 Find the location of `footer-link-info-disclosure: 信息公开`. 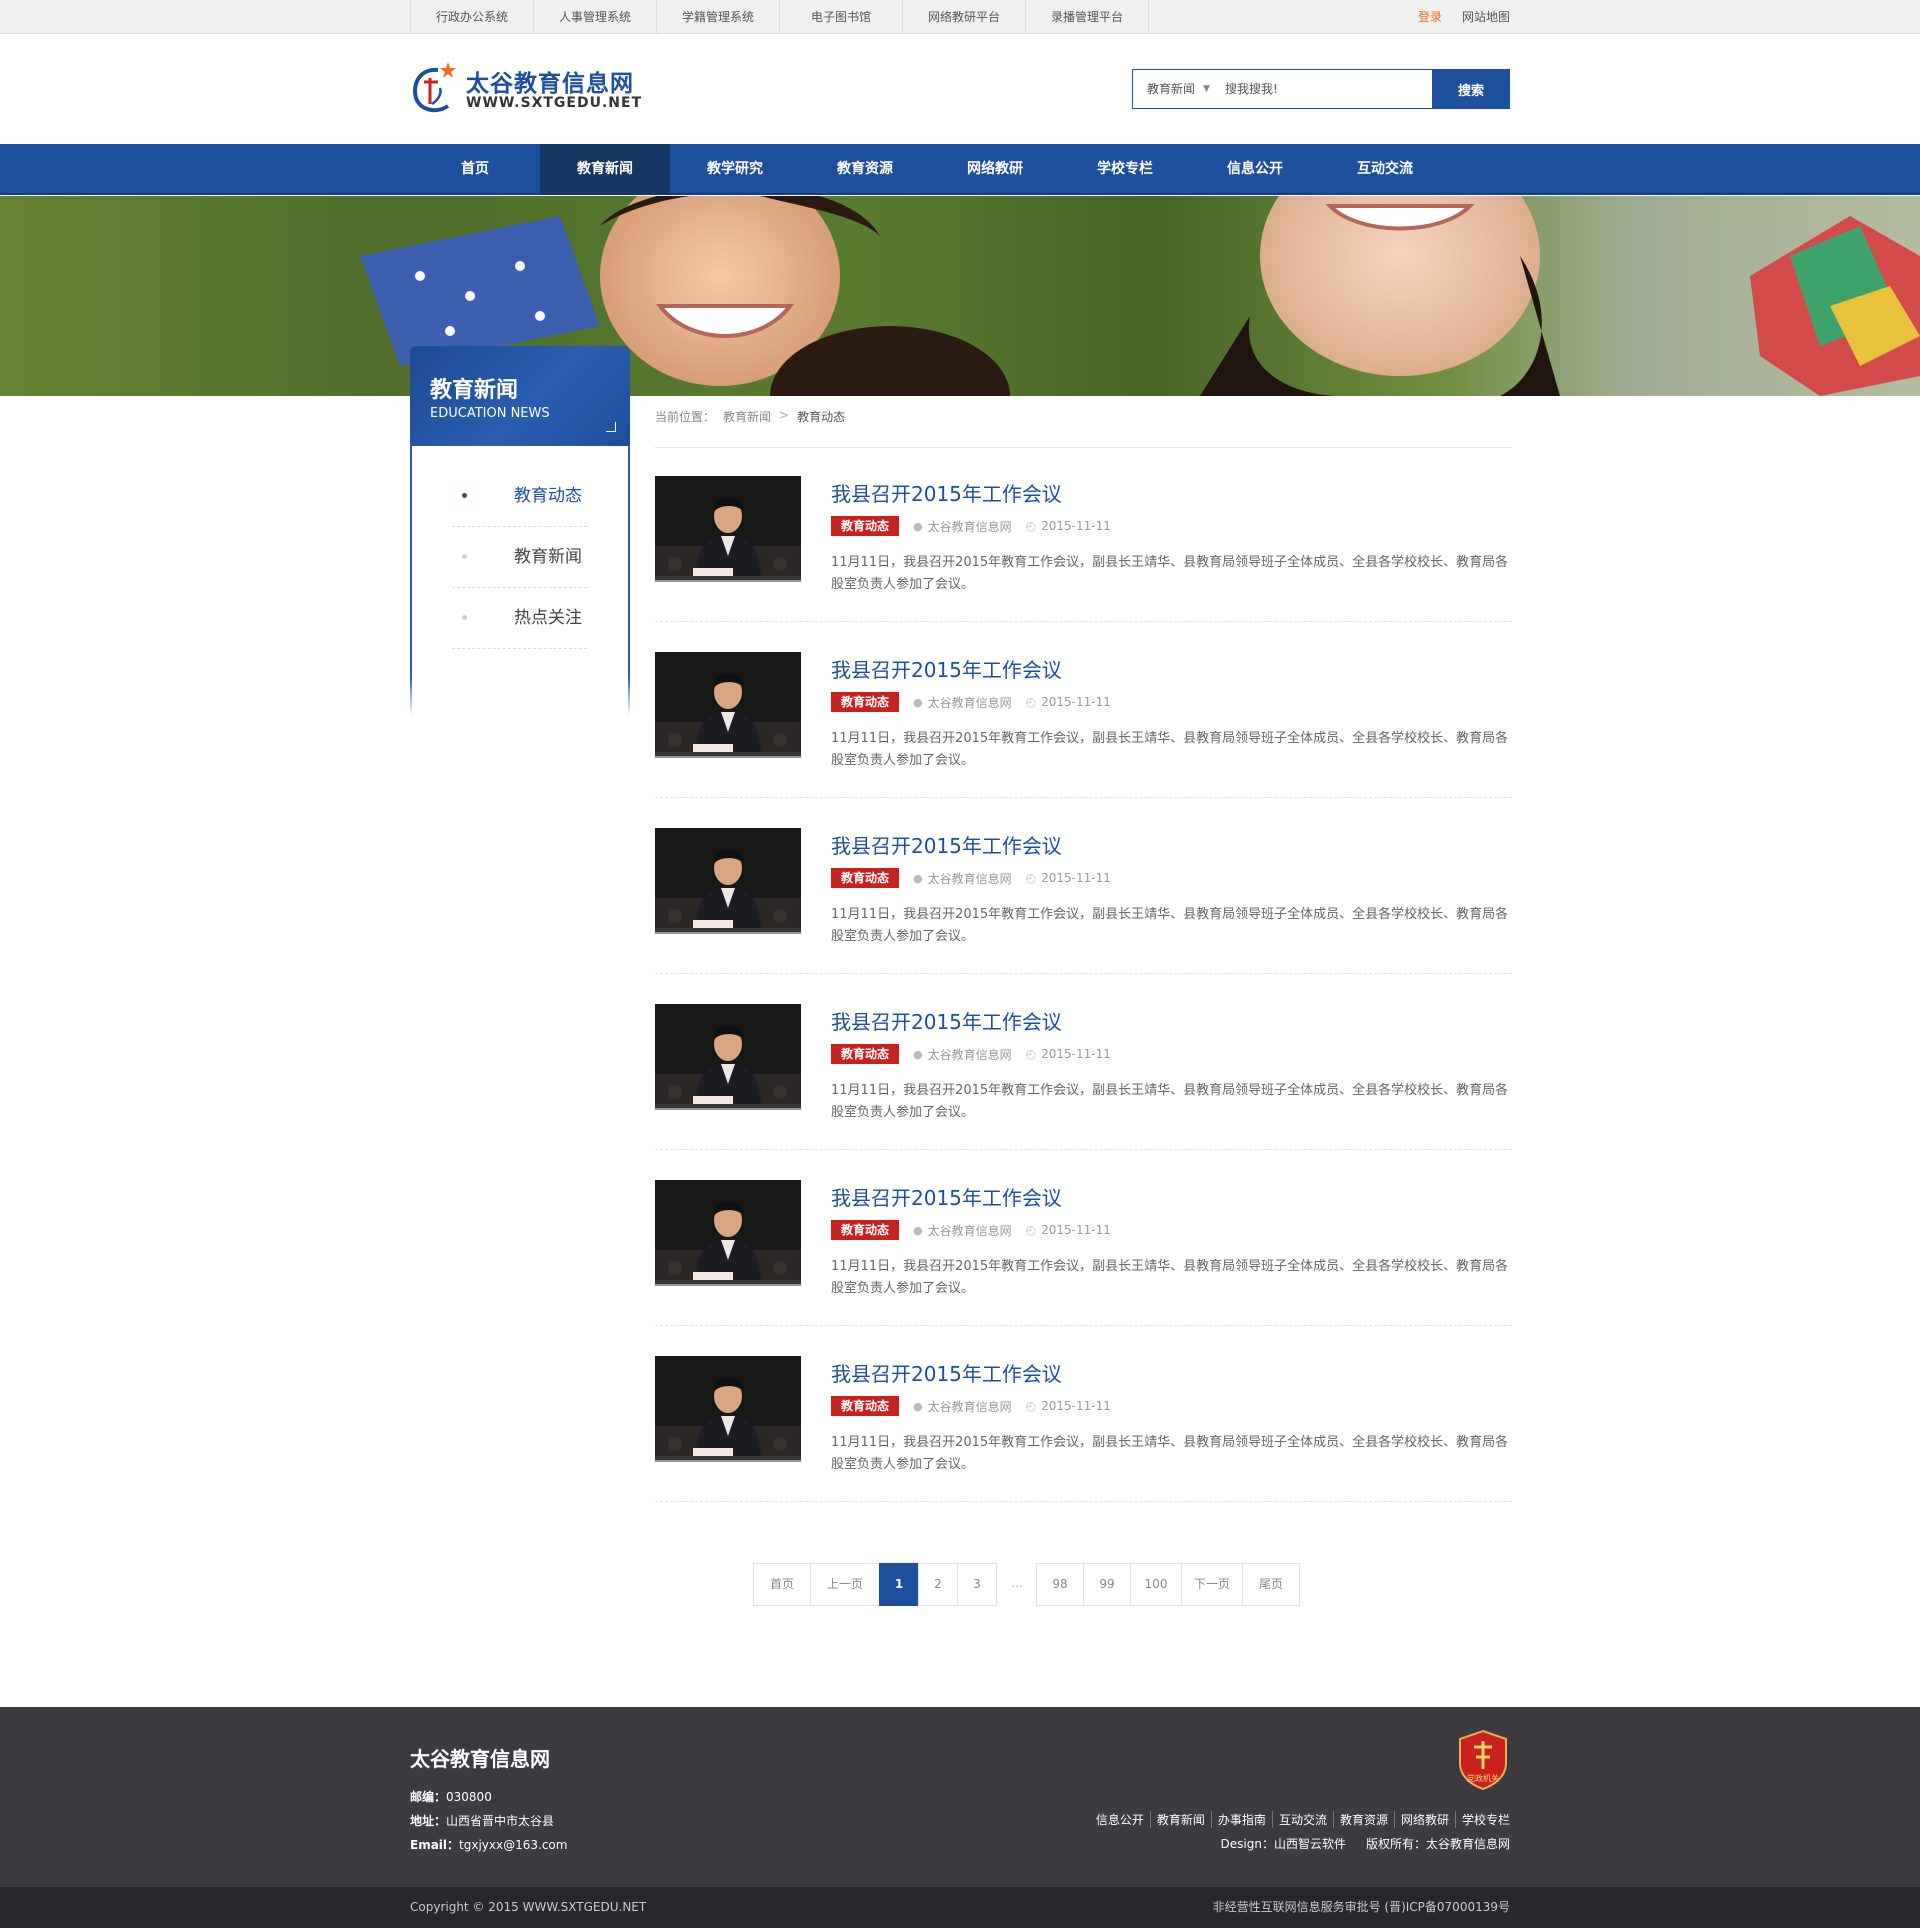

footer-link-info-disclosure: 信息公开 is located at coordinates (1120, 1819).